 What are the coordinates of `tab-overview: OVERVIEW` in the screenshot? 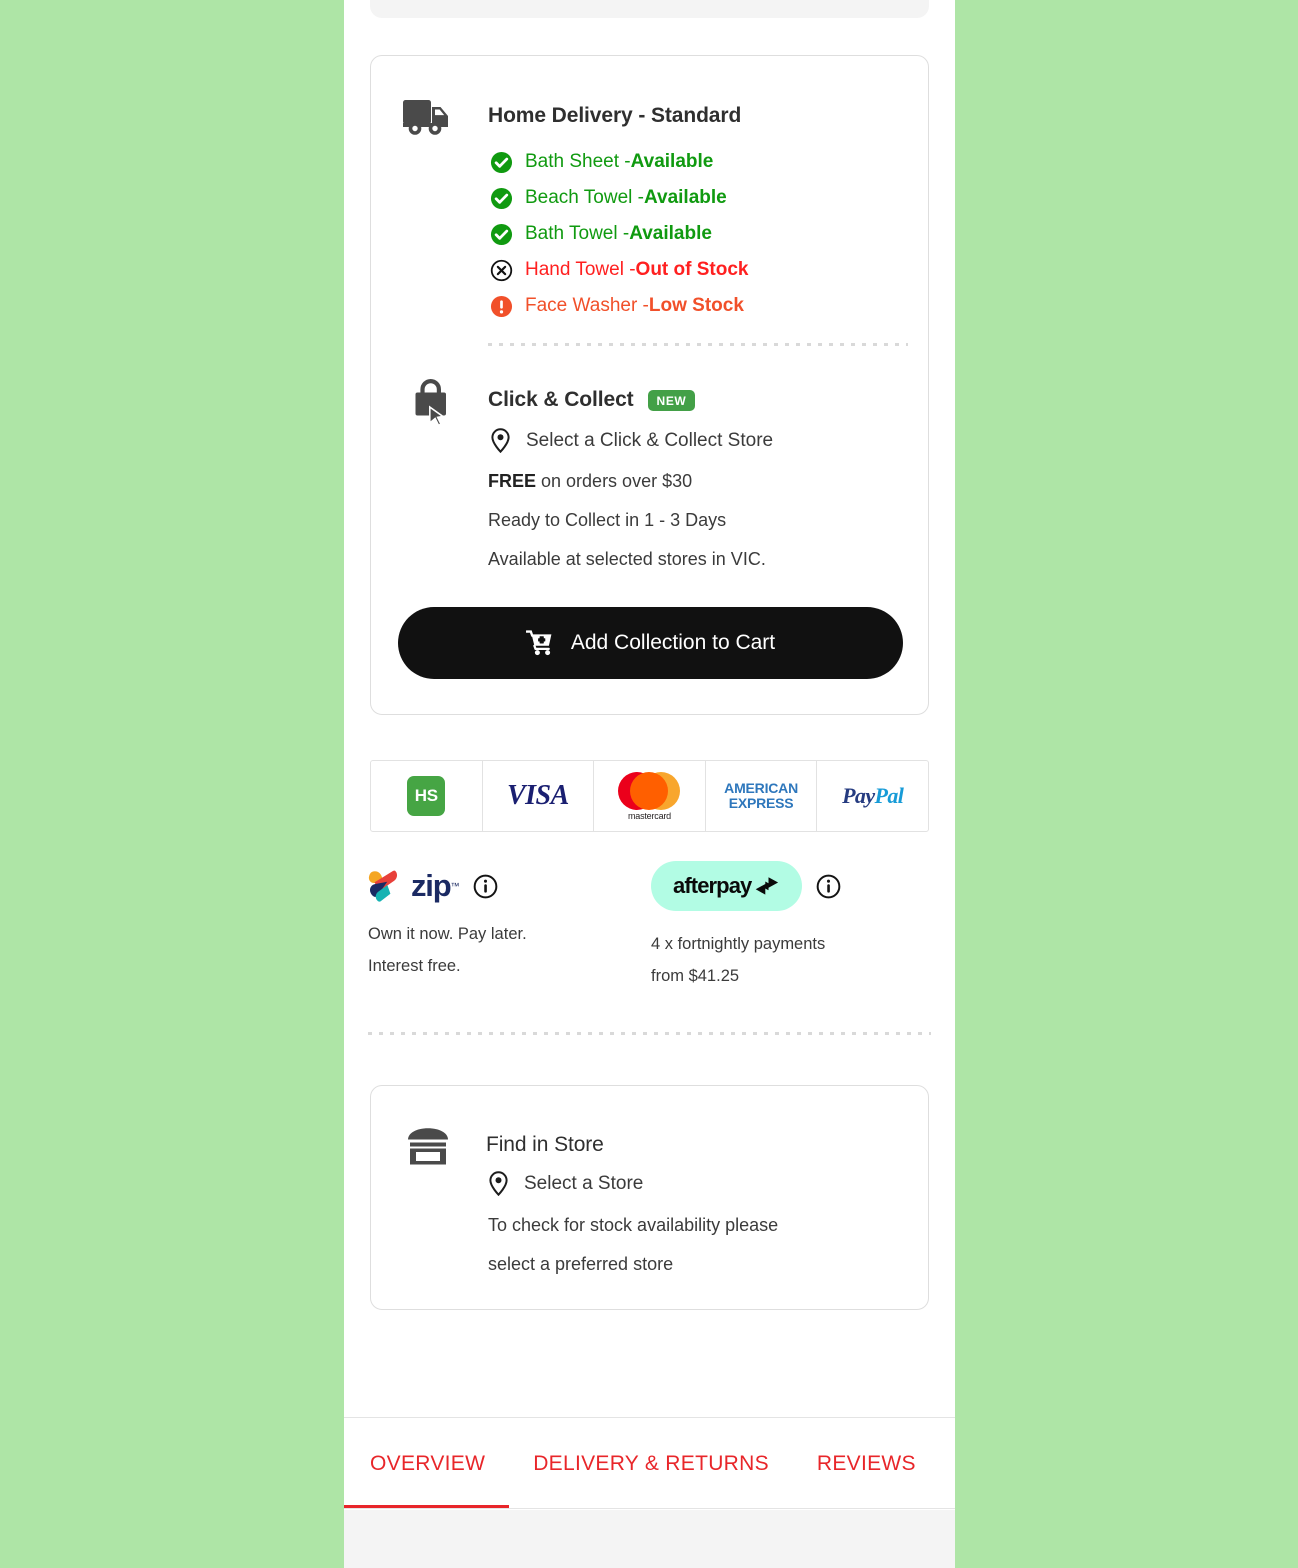 It's located at (427, 1463).